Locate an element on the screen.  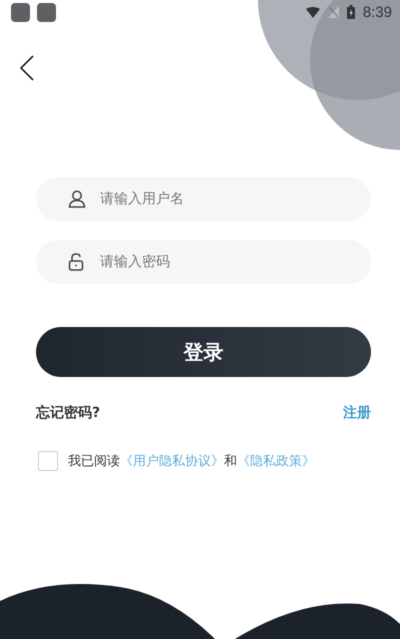
agreement-text: 我已阅读《用户隐私协议》和《隐私政策》 is located at coordinates (191, 461).